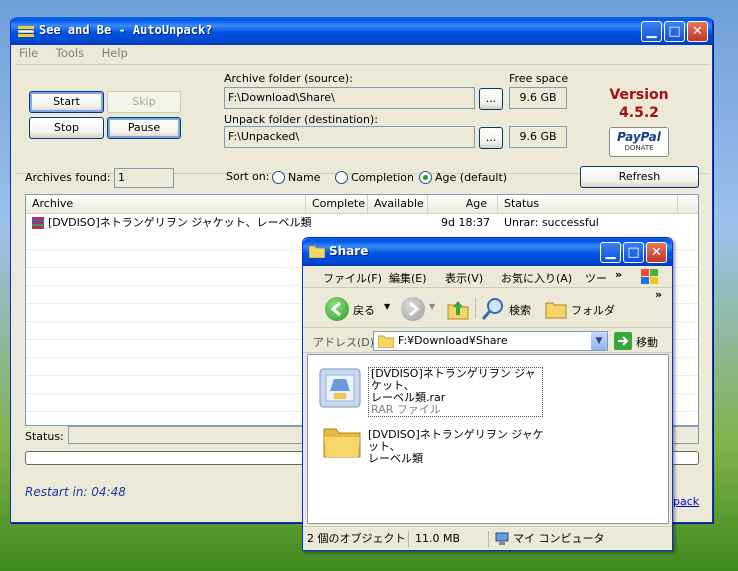  What do you see at coordinates (352, 278) in the screenshot?
I see `menu-file-jp: ファイル(F)` at bounding box center [352, 278].